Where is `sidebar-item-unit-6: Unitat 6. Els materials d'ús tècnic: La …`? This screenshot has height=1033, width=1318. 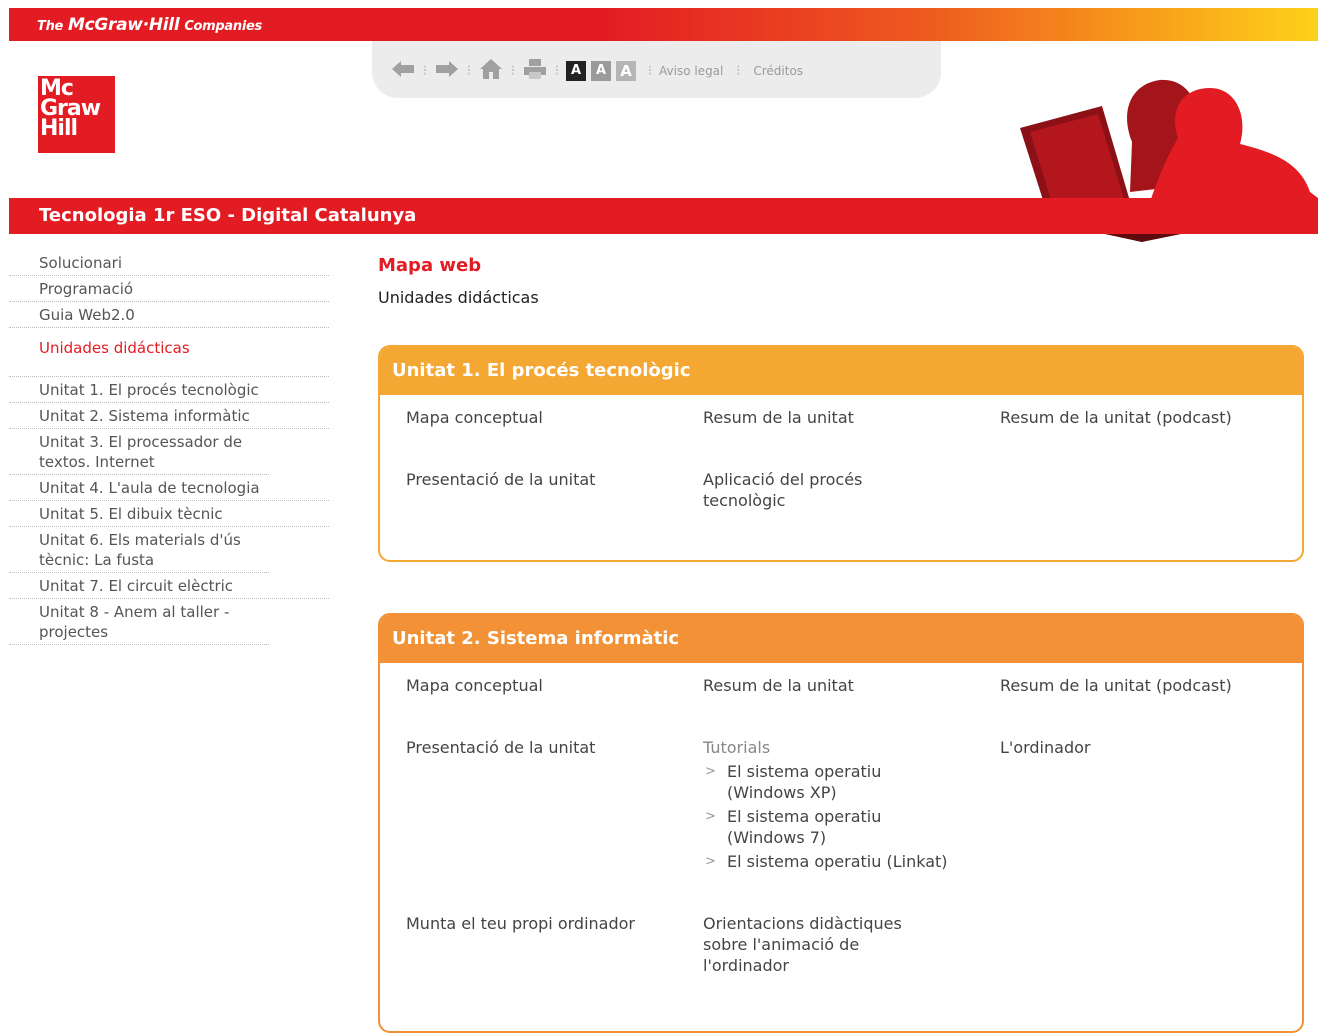
sidebar-item-unit-6: Unitat 6. Els materials d'ús tècnic: La … is located at coordinates (139, 550).